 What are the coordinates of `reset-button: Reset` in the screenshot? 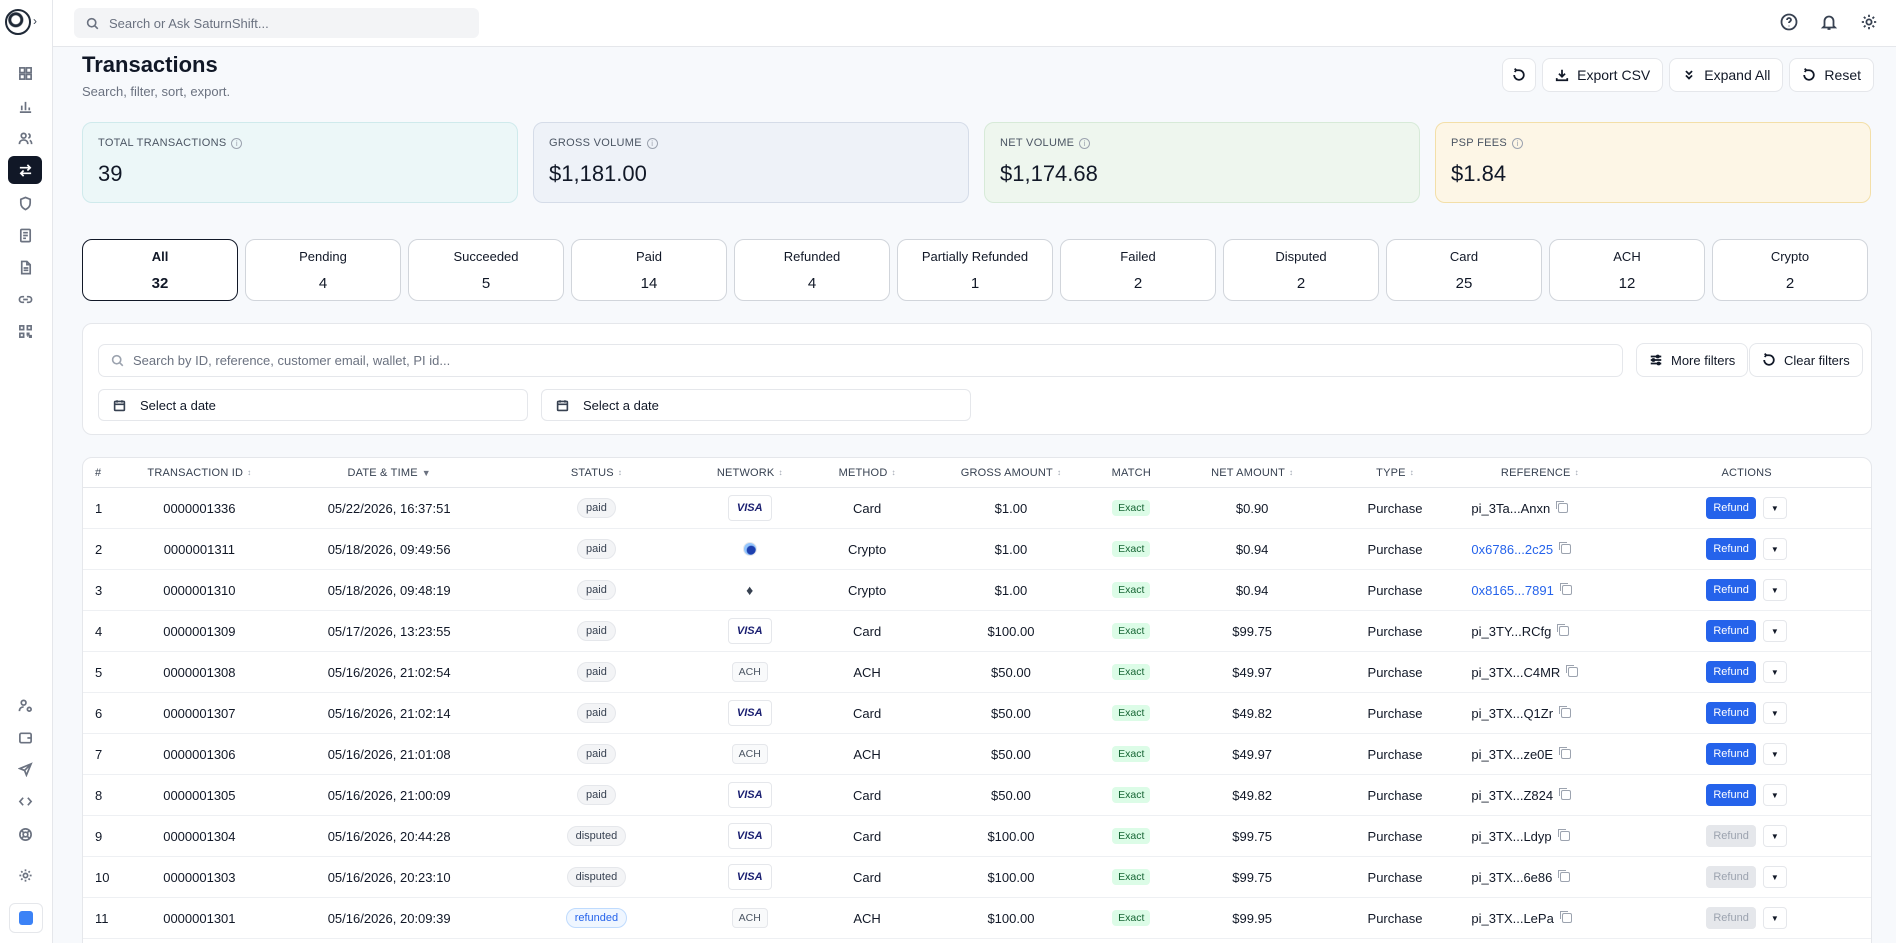 It's located at (1831, 75).